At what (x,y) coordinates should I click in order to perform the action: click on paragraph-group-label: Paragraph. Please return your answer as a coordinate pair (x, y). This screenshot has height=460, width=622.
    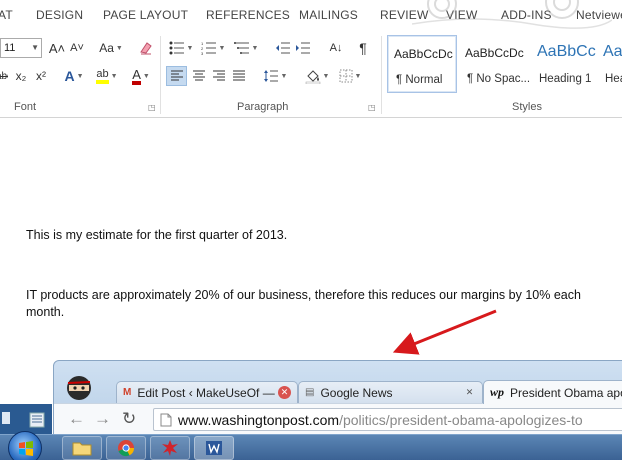
    Looking at the image, I should click on (263, 107).